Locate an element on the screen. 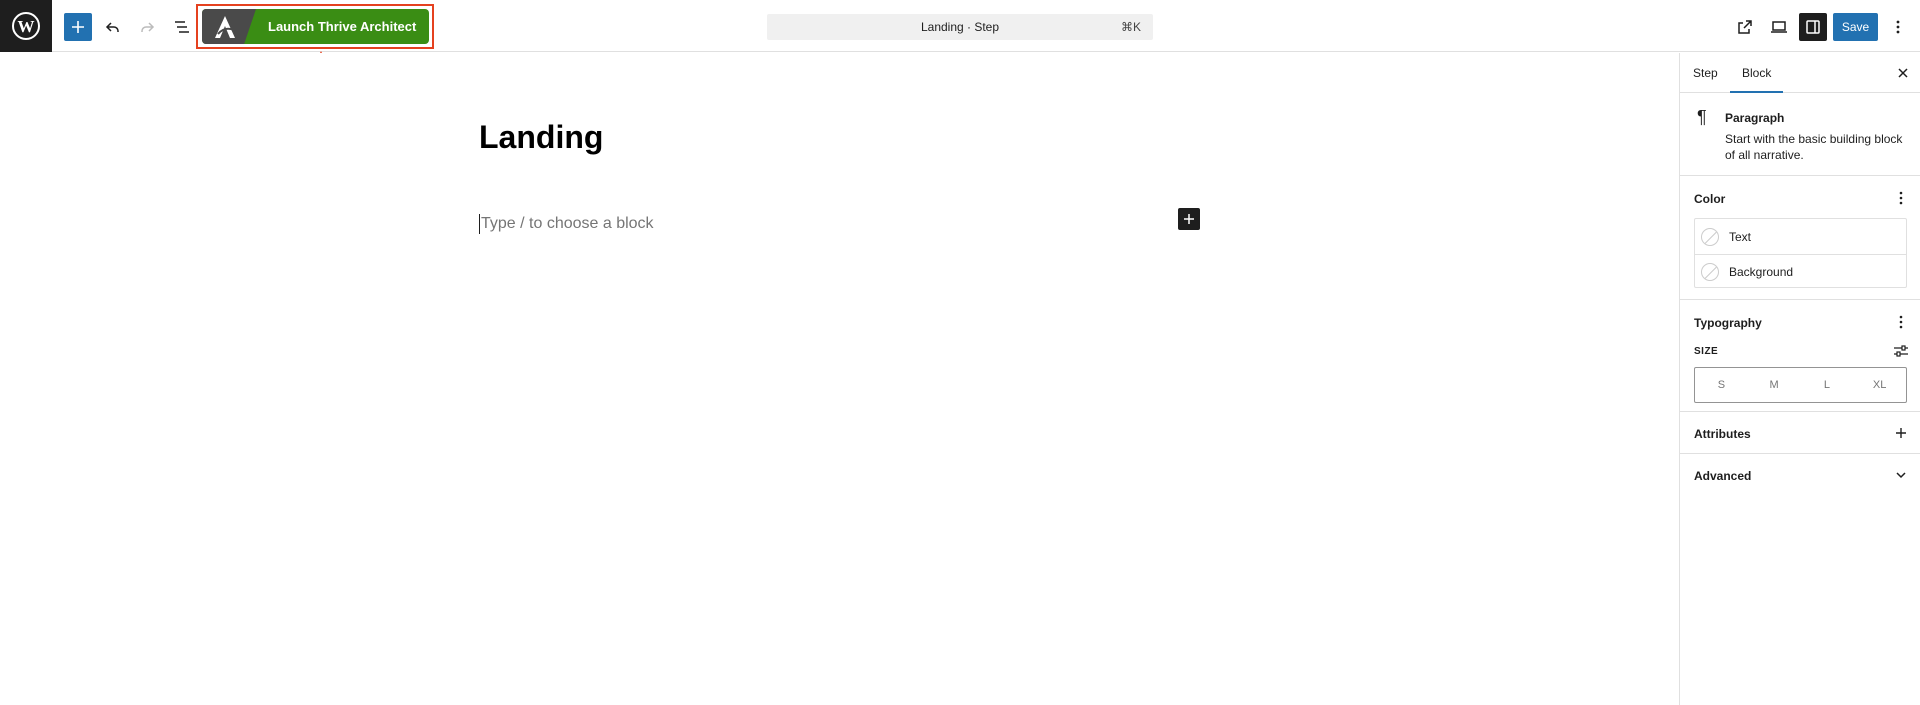 This screenshot has height=705, width=1920. color-options-button is located at coordinates (1901, 198).